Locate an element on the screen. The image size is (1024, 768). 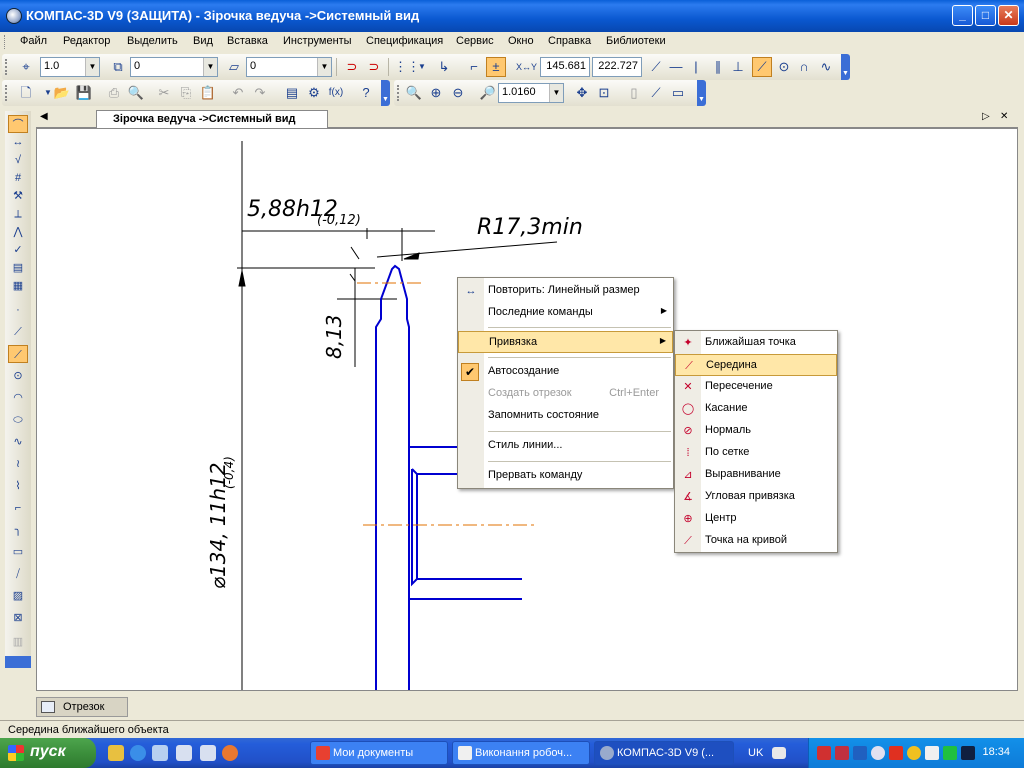
antivirus-icon is located at coordinates (824, 753).